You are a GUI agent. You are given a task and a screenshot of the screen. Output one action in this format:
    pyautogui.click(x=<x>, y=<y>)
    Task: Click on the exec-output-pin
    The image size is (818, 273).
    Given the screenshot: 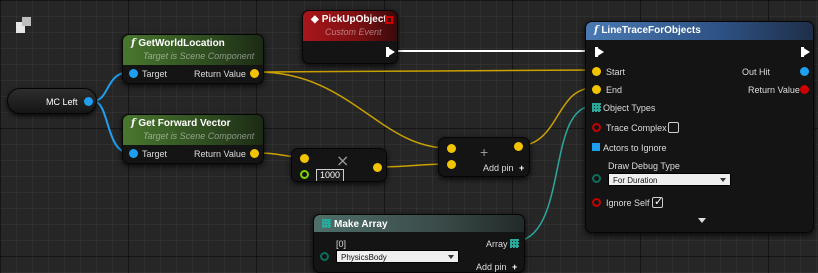 What is the action you would take?
    pyautogui.click(x=805, y=52)
    